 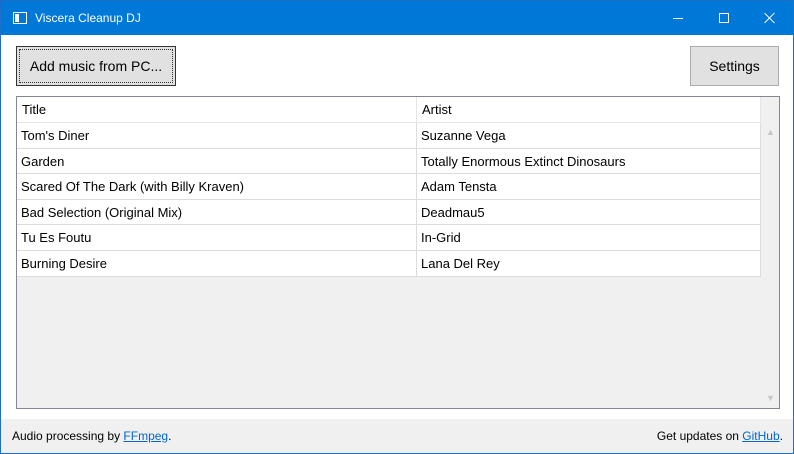 I want to click on row-title-cell: Tom's Diner, so click(x=217, y=135).